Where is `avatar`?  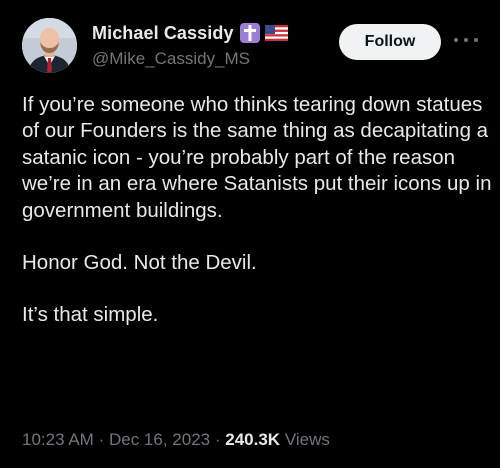 avatar is located at coordinates (49, 45).